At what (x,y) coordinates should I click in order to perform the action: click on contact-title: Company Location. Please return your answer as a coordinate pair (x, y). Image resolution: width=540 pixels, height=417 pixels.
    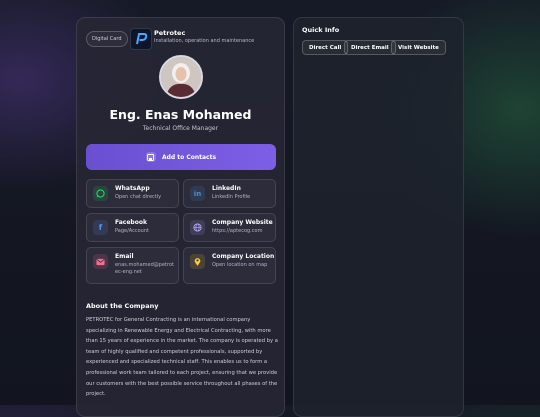
    Looking at the image, I should click on (243, 256).